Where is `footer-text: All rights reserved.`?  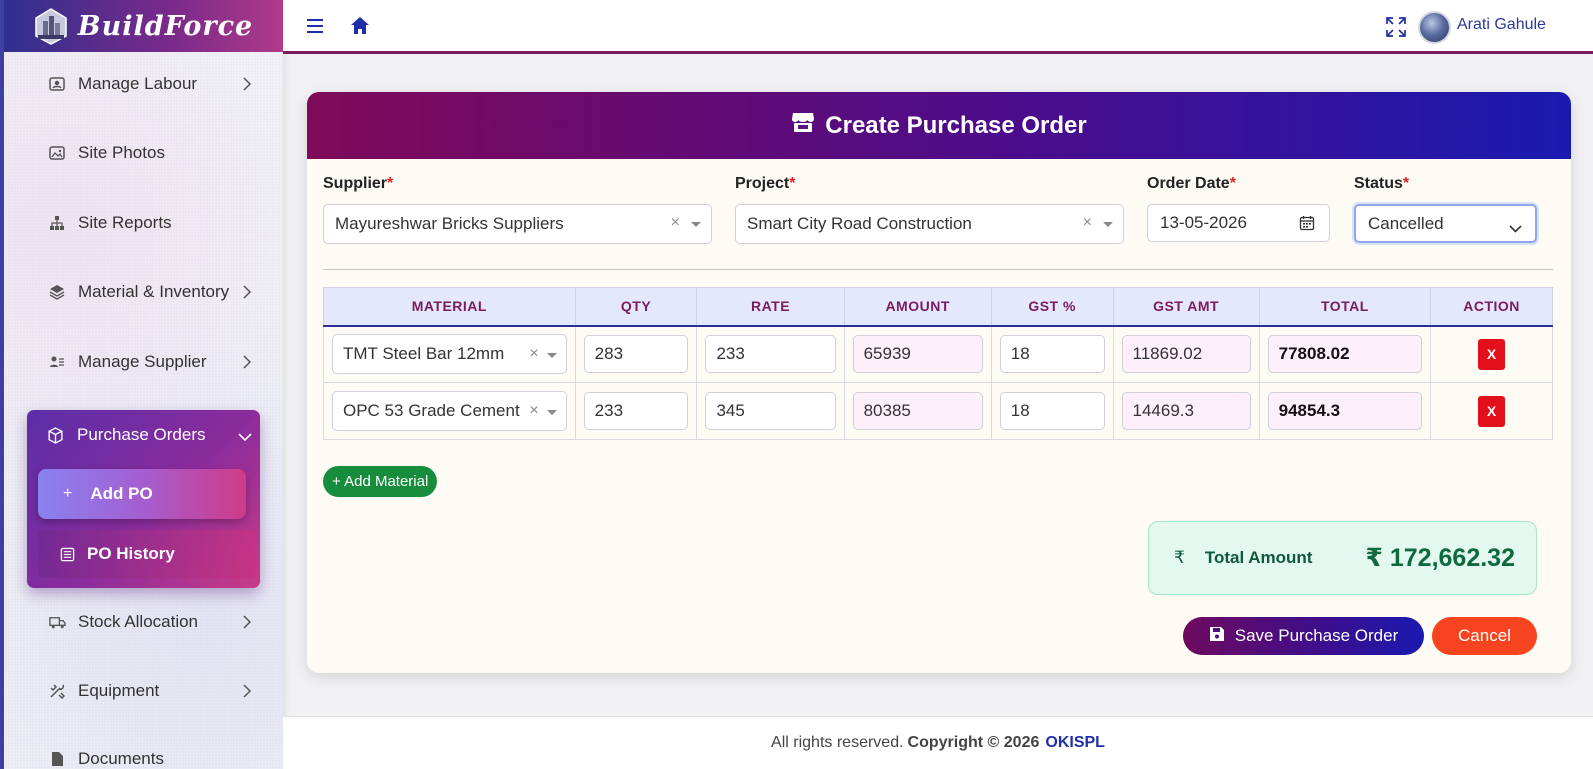
footer-text: All rights reserved. is located at coordinates (837, 742).